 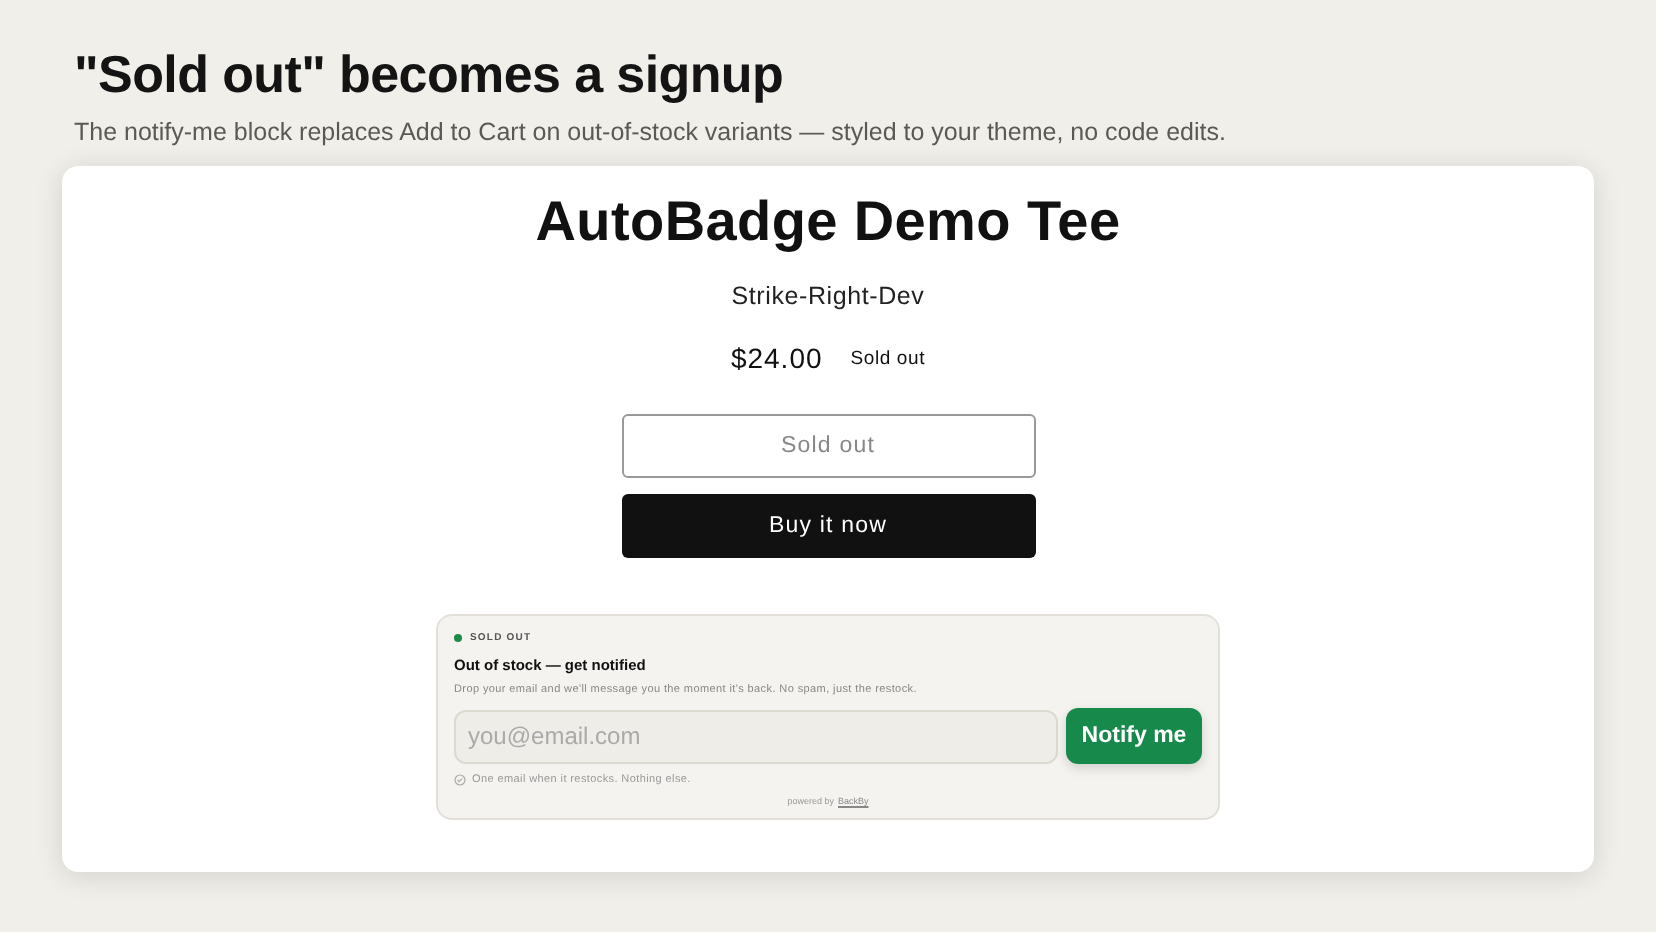 What do you see at coordinates (430, 75) in the screenshot?
I see `page-title: "Sold out" becomes a signup` at bounding box center [430, 75].